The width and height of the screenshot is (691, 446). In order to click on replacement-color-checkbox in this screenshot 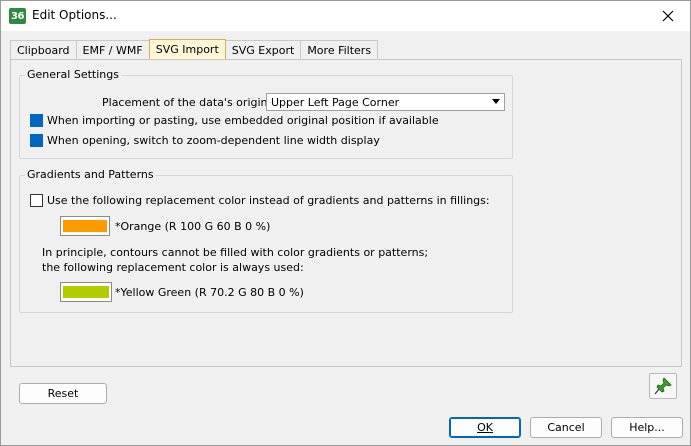, I will do `click(36, 200)`.